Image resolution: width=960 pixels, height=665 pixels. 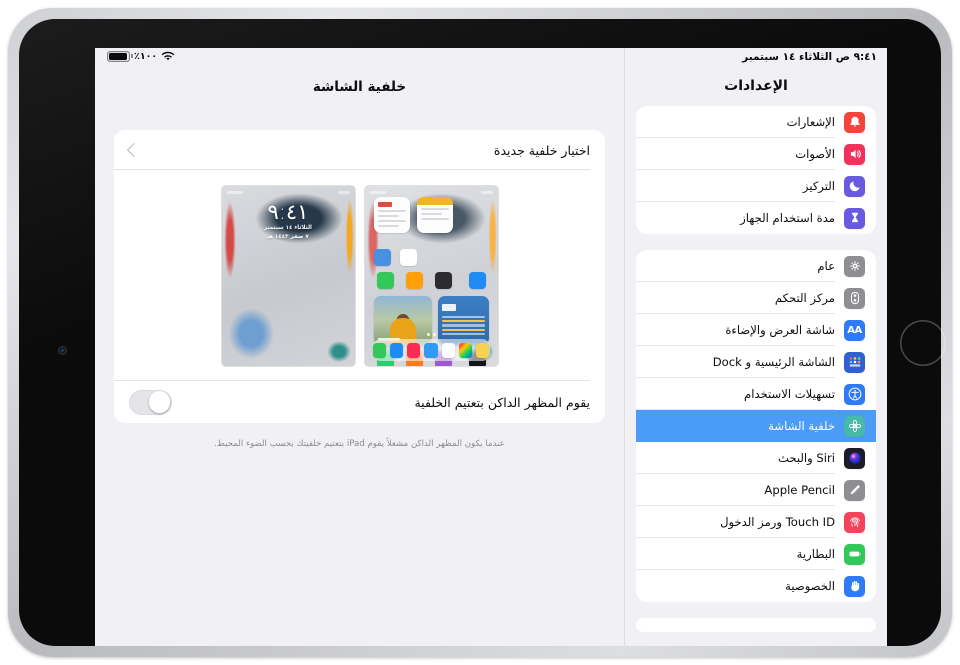 I want to click on dark-appearance-switch, so click(x=150, y=402).